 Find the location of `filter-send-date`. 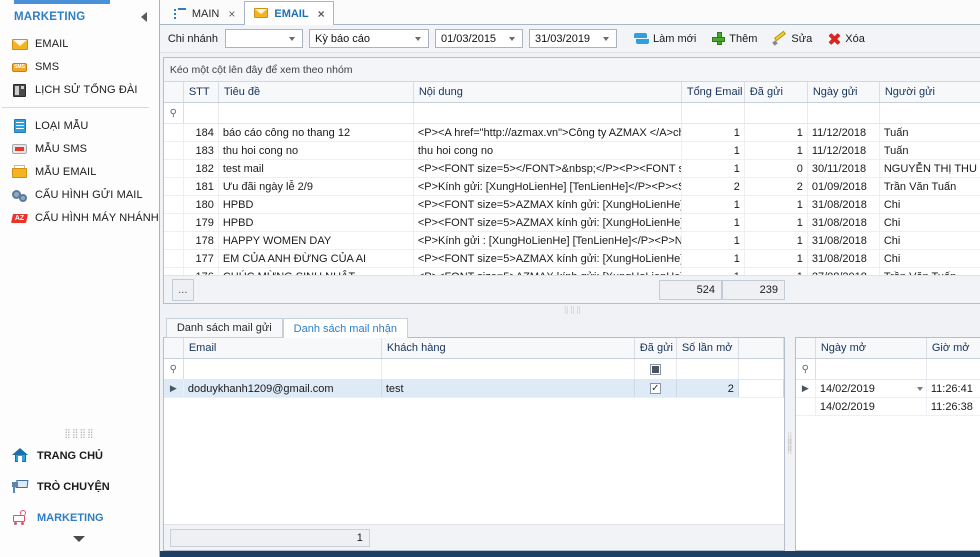

filter-send-date is located at coordinates (844, 113).